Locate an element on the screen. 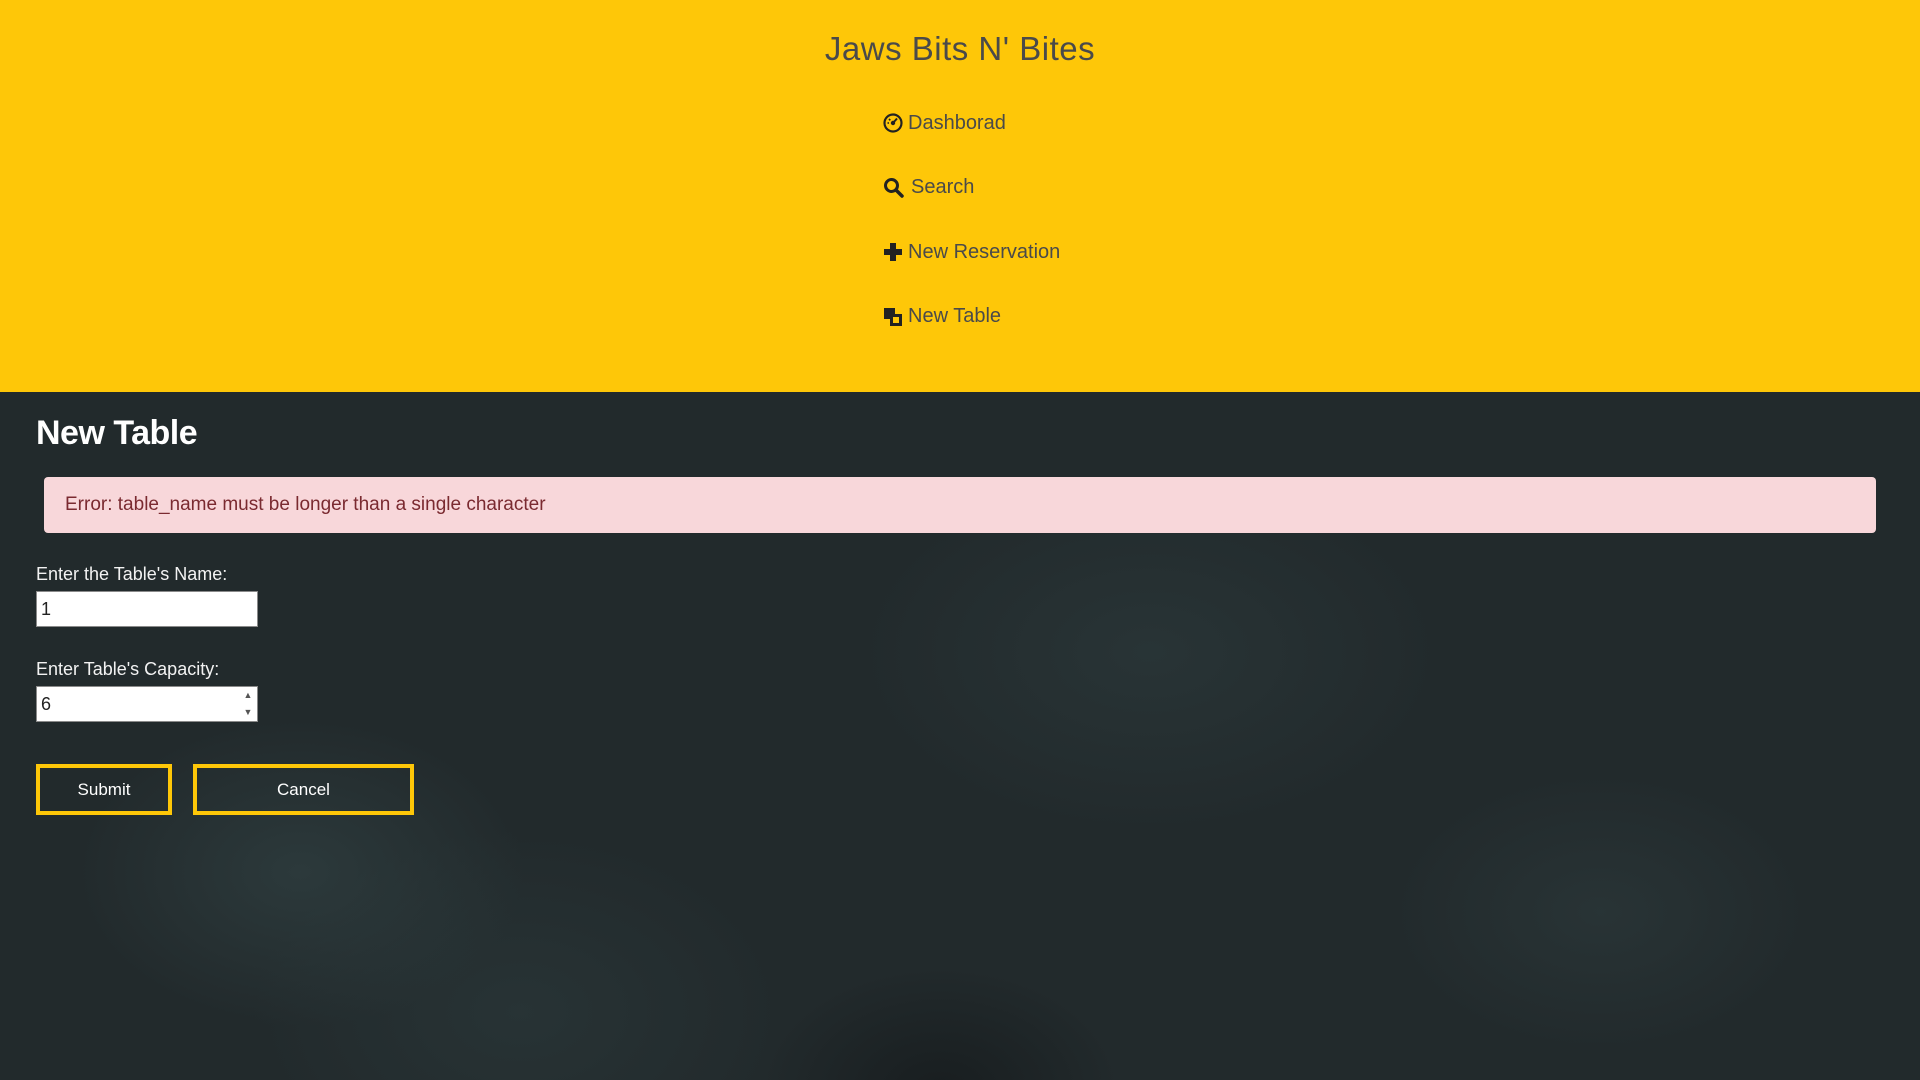 The image size is (1920, 1080). nav-label-new-reservation: New Reservation is located at coordinates (984, 251).